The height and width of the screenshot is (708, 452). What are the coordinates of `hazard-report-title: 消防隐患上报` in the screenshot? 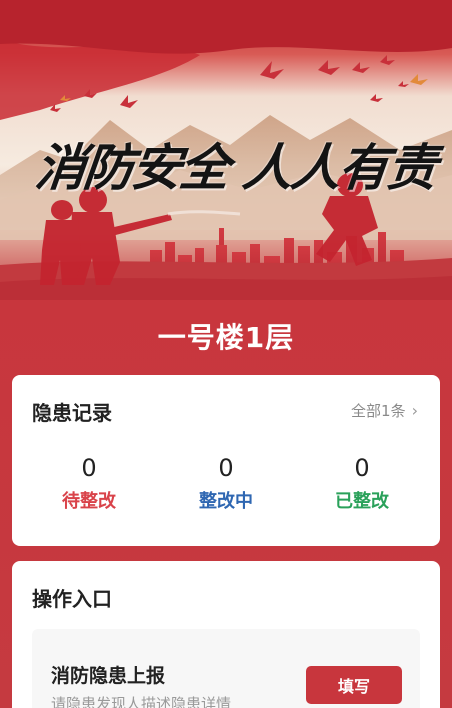 It's located at (108, 676).